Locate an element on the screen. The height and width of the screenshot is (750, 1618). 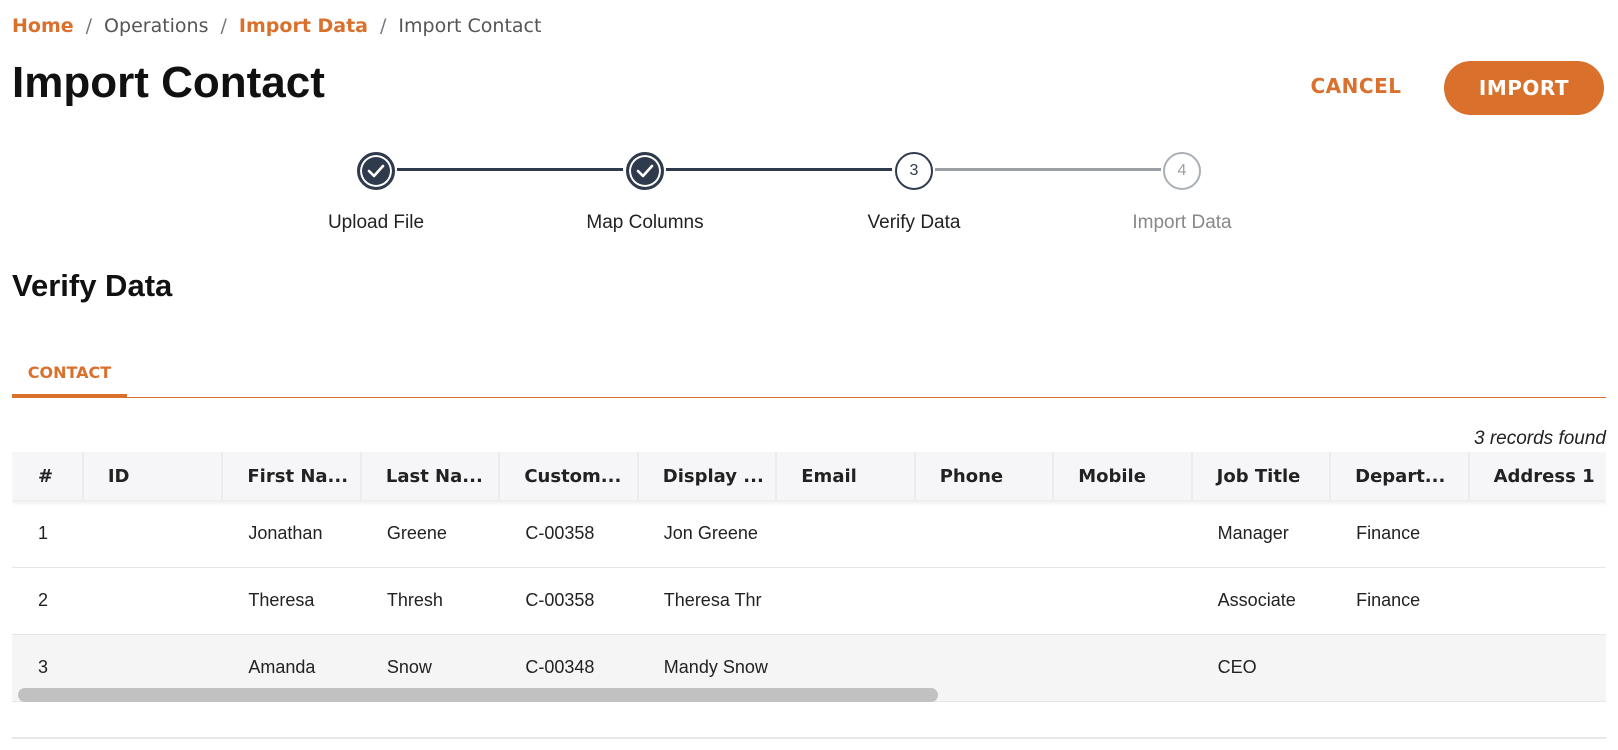
records-count: 3 records found is located at coordinates (1539, 438).